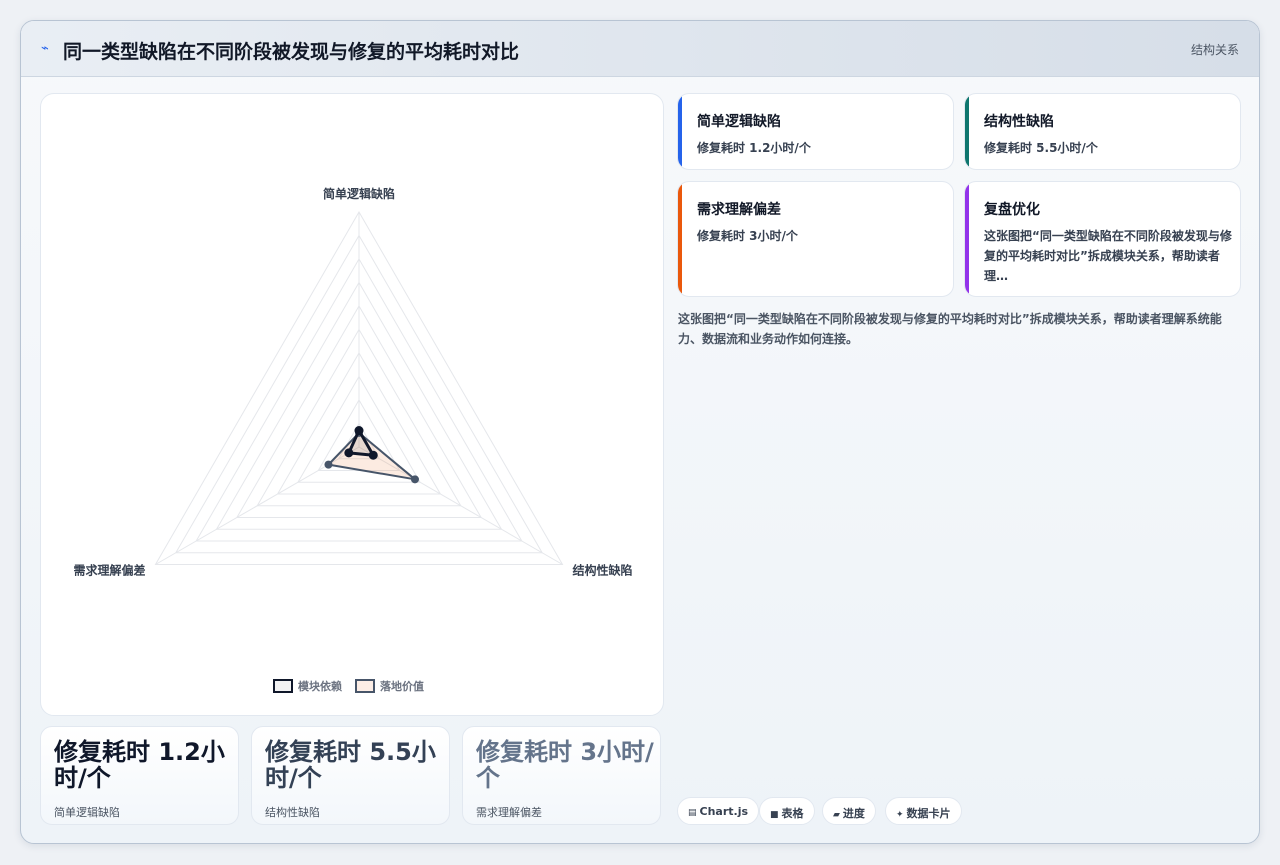 The width and height of the screenshot is (1280, 865). What do you see at coordinates (853, 813) in the screenshot?
I see `chip-label: 进度` at bounding box center [853, 813].